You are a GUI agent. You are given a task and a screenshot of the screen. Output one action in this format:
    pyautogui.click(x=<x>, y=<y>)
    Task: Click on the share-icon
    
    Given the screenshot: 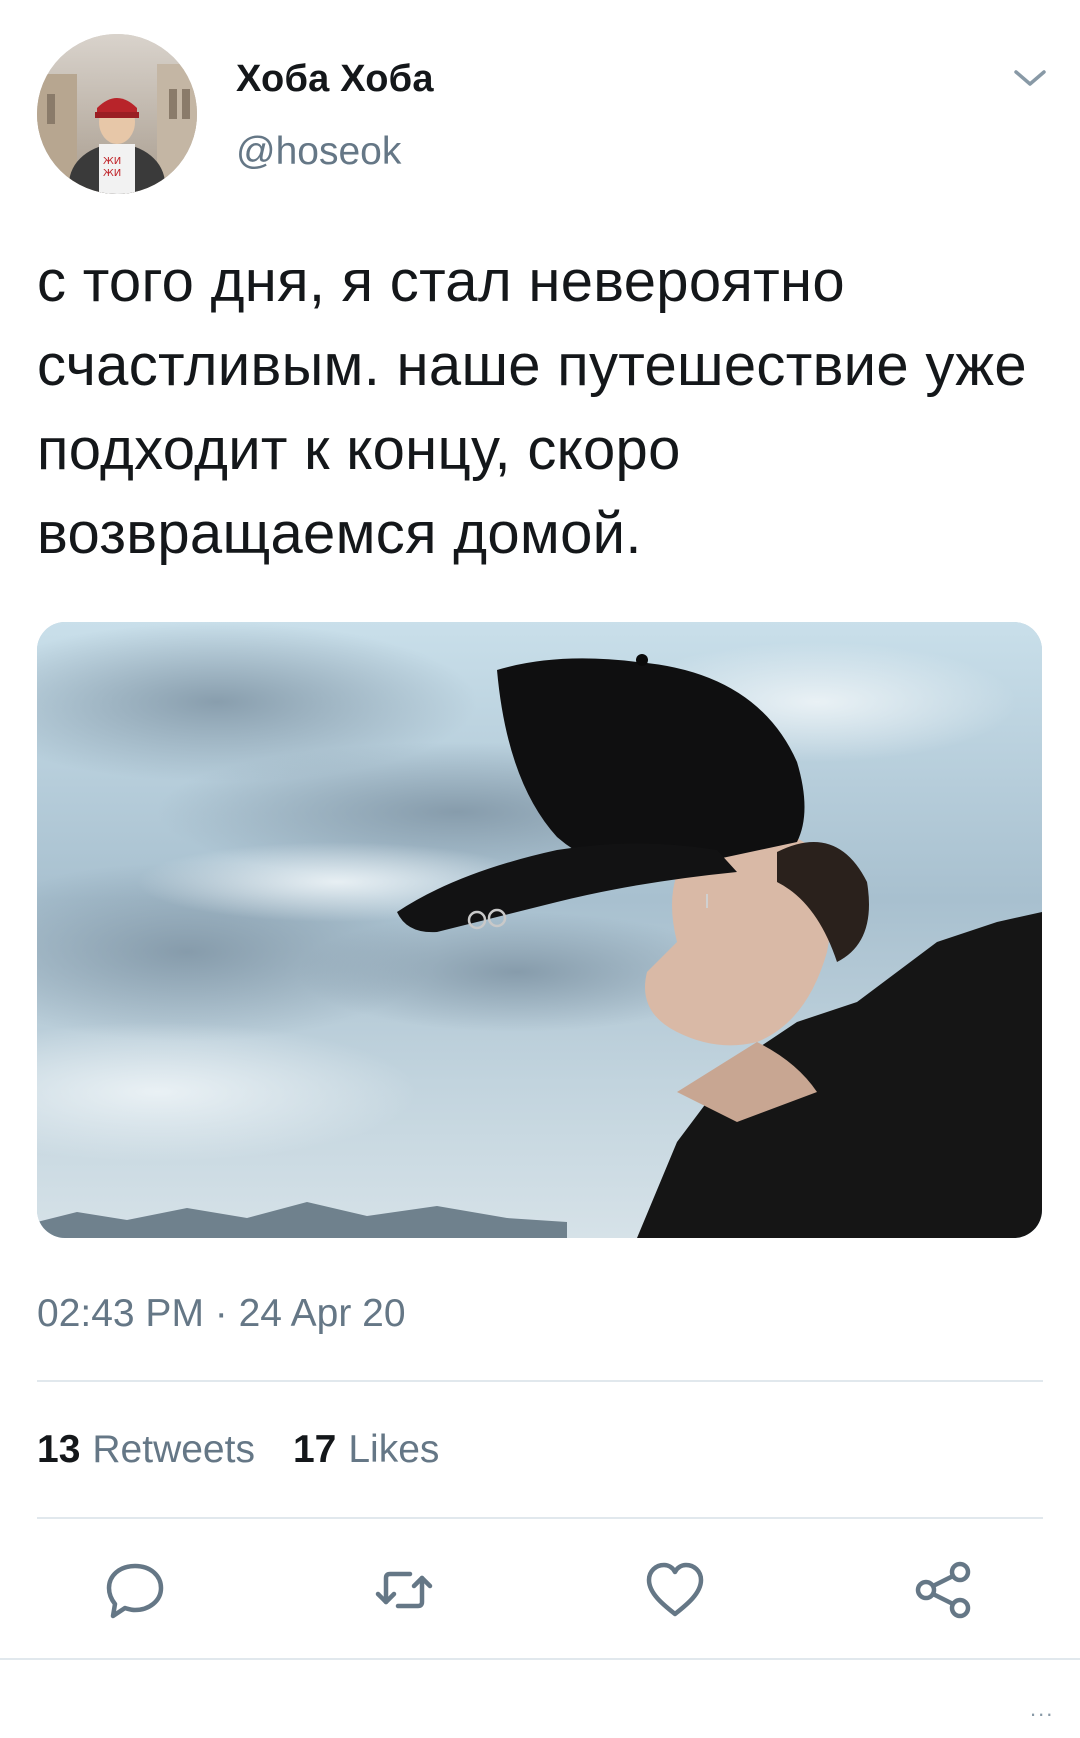 What is the action you would take?
    pyautogui.click(x=944, y=1590)
    